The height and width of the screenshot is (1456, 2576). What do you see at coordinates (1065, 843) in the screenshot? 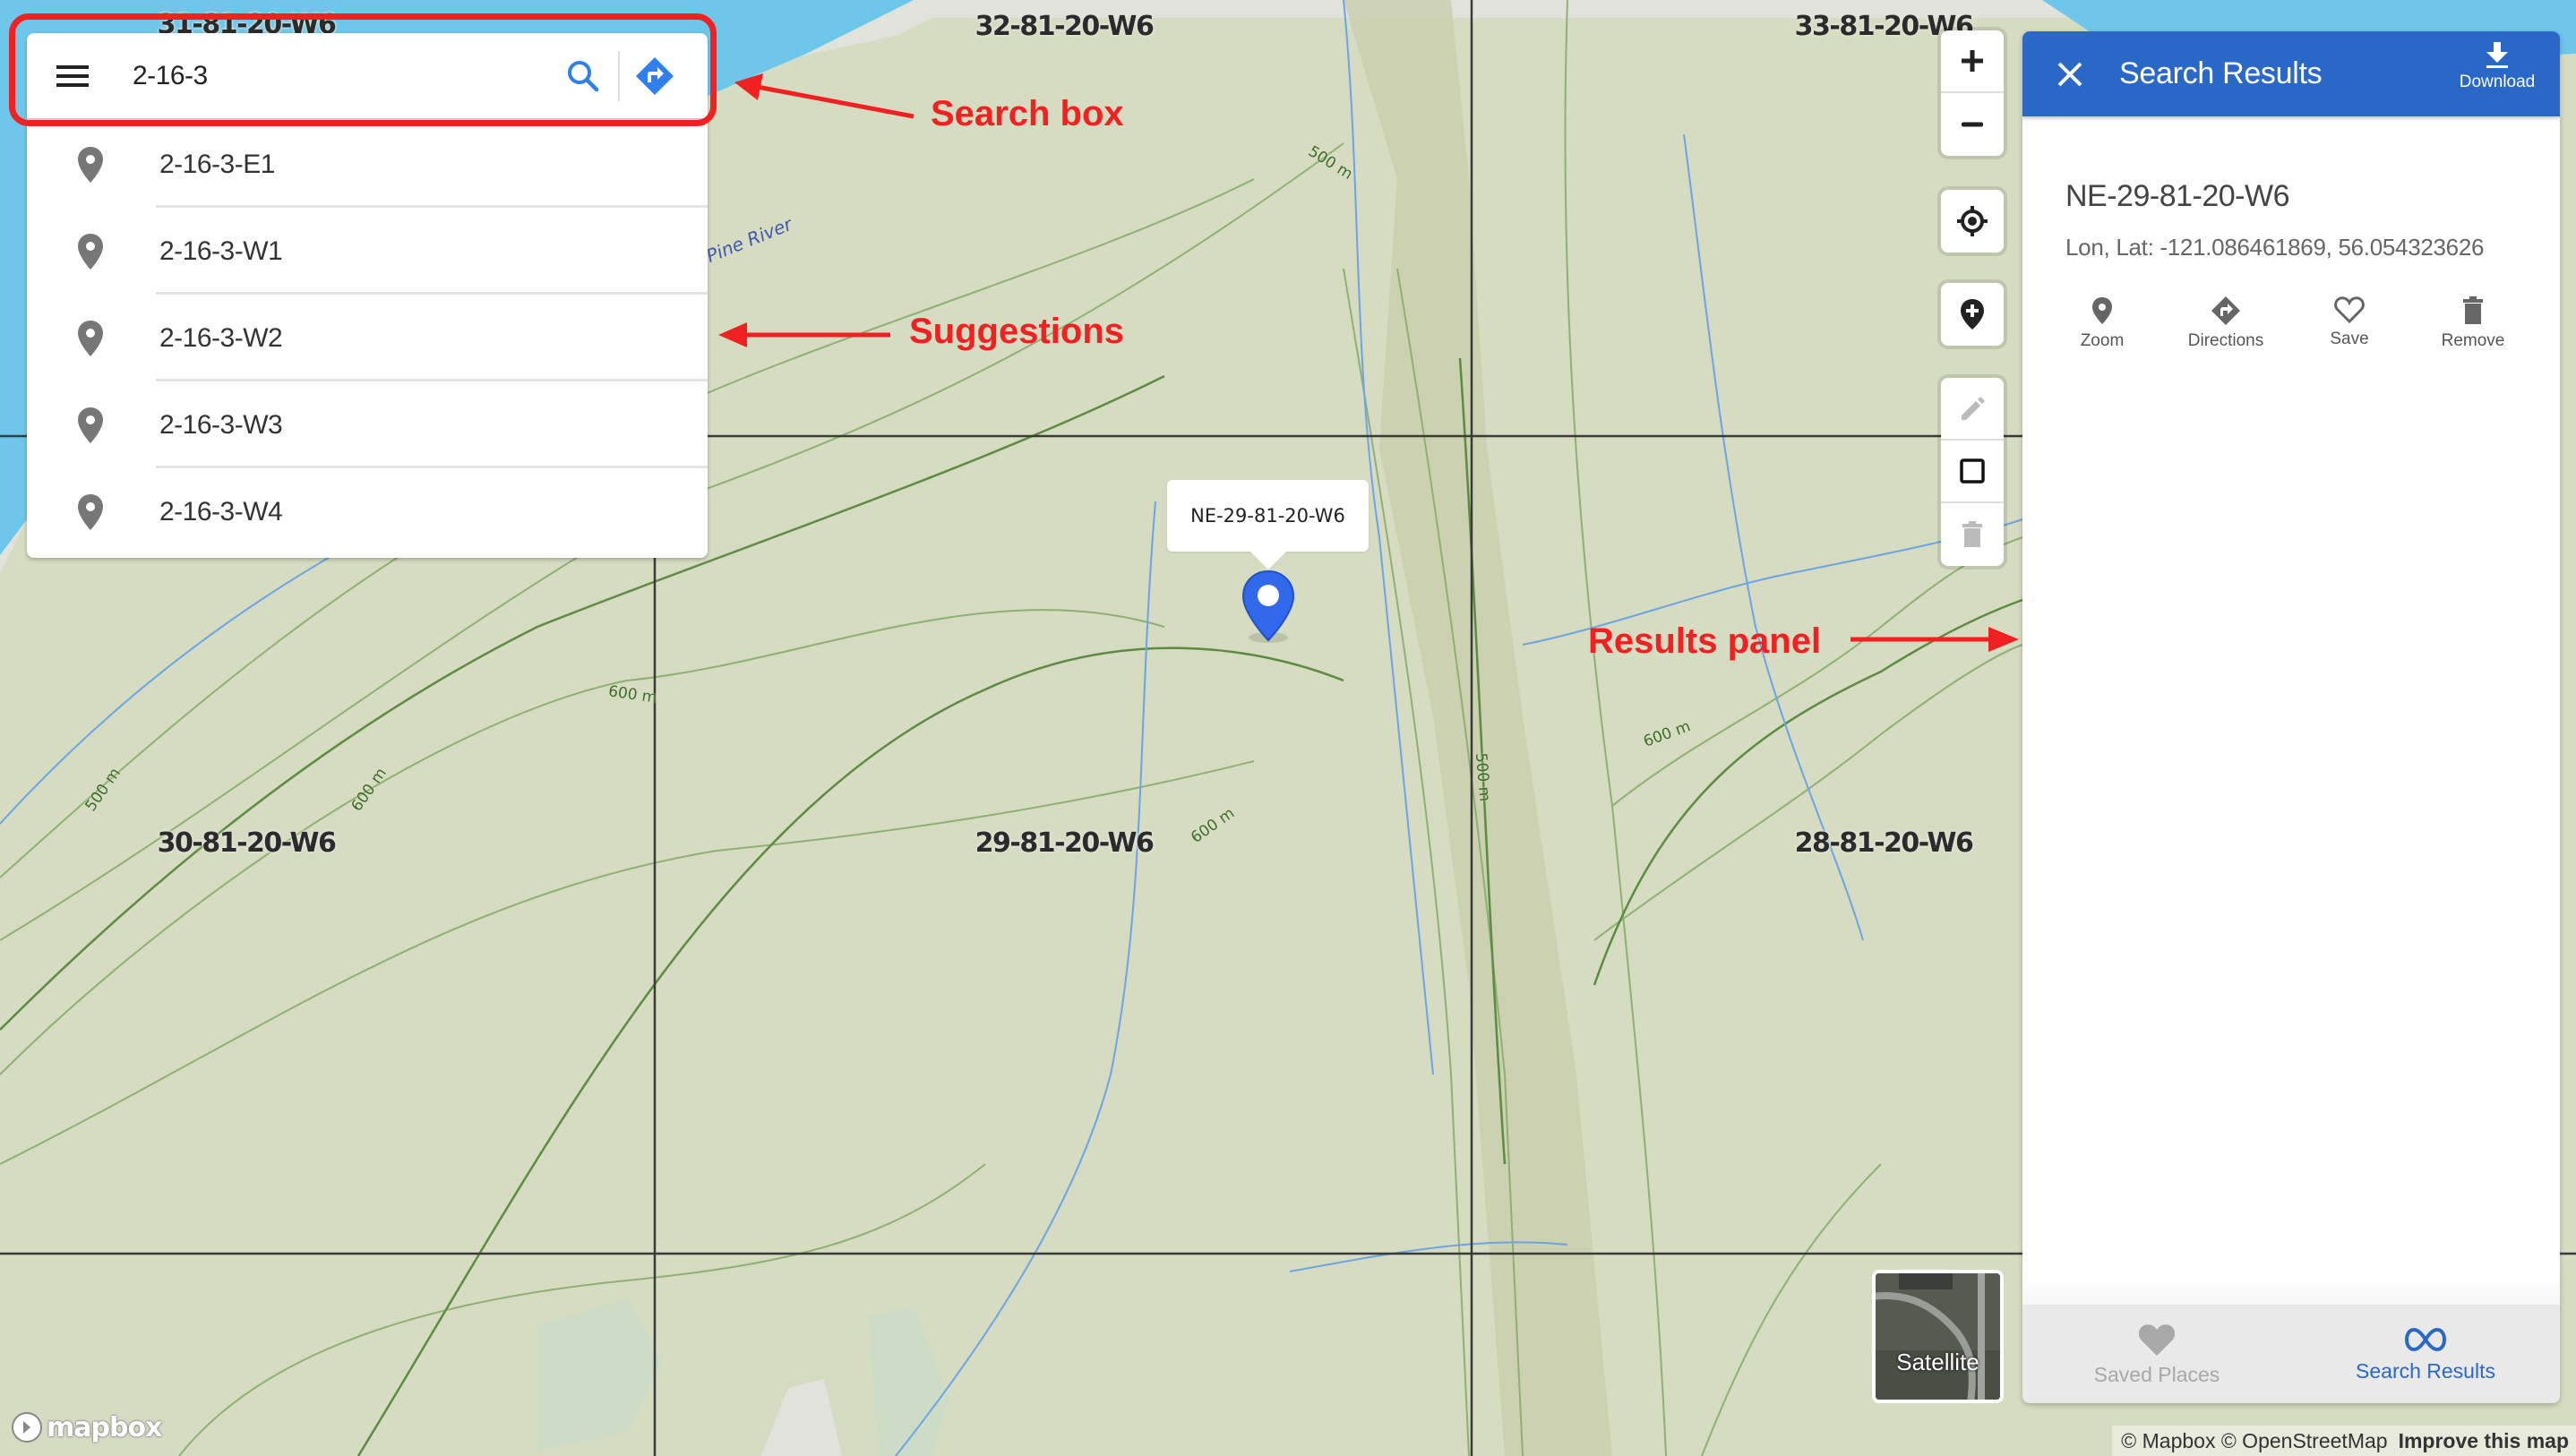
I see `section-label: 29-81-20-W6` at bounding box center [1065, 843].